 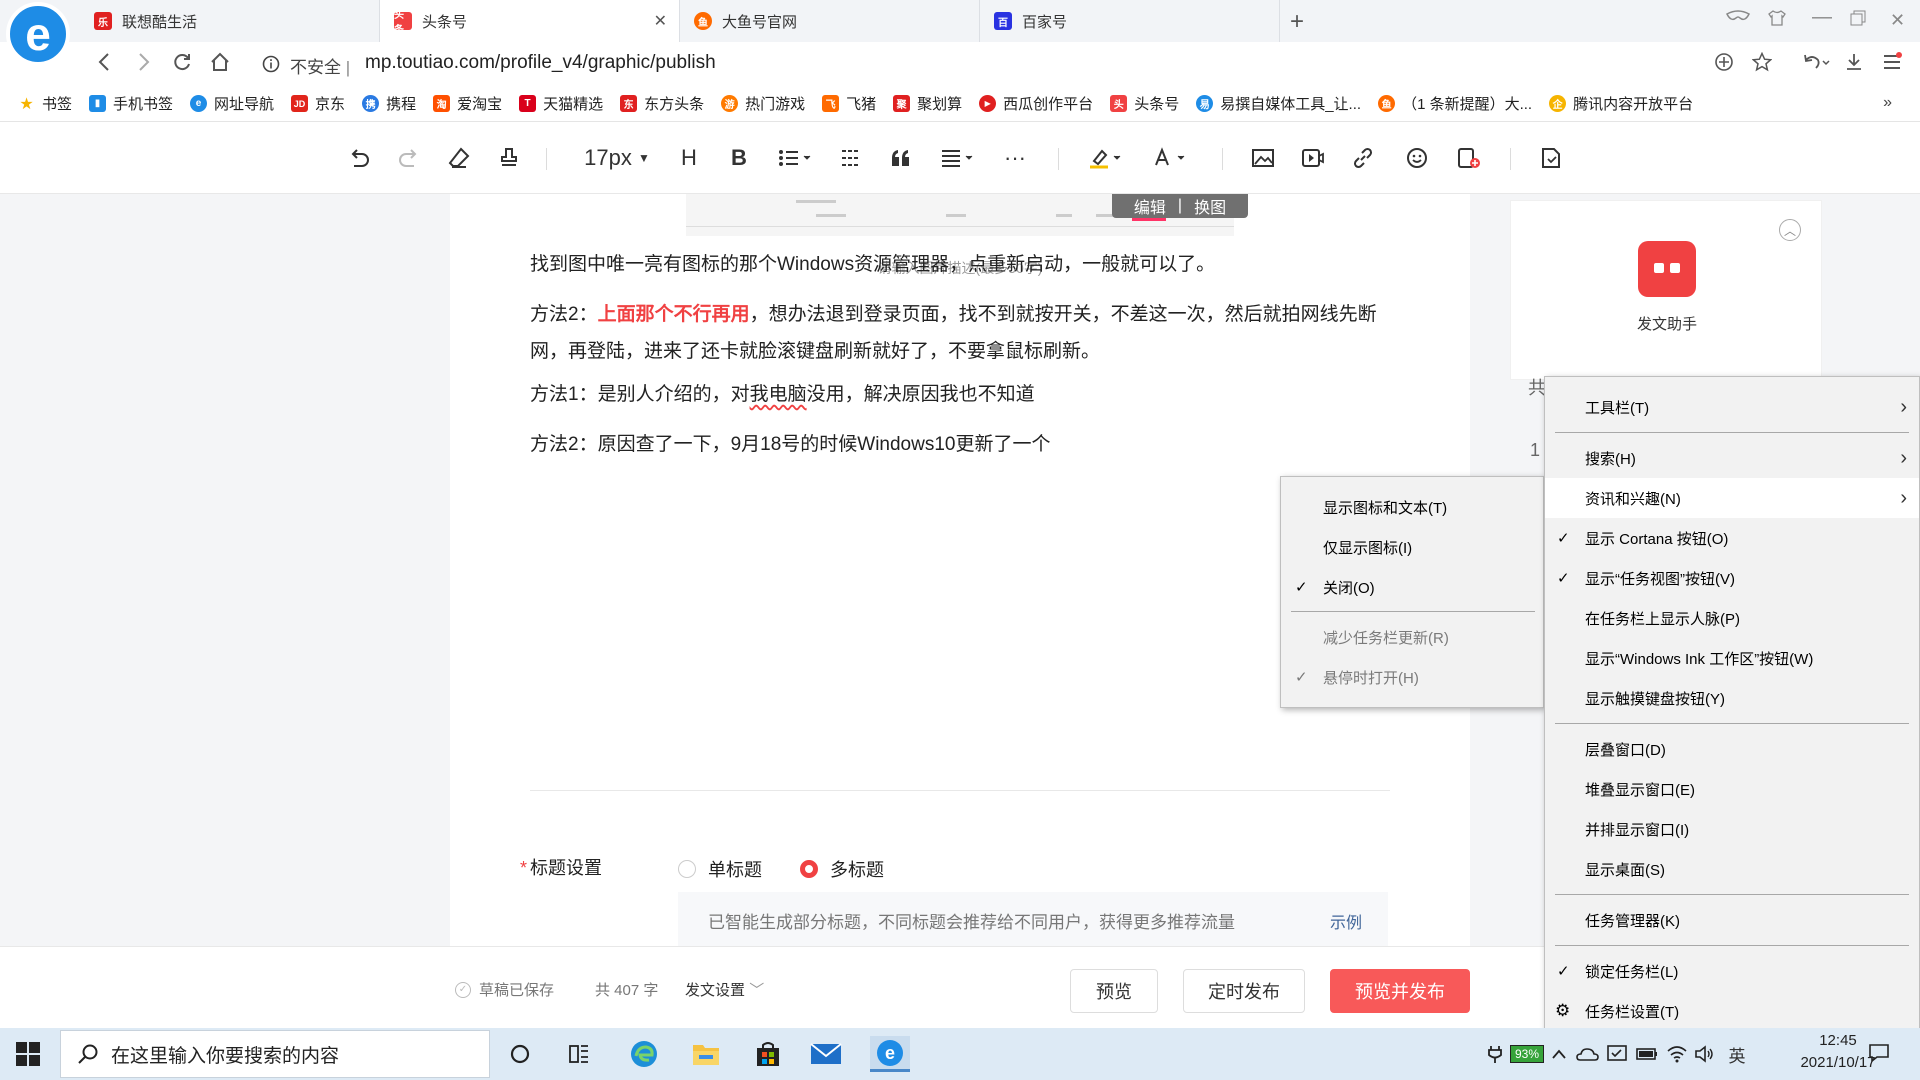 What do you see at coordinates (662, 103) in the screenshot?
I see `bookmark-item: 东东方头条` at bounding box center [662, 103].